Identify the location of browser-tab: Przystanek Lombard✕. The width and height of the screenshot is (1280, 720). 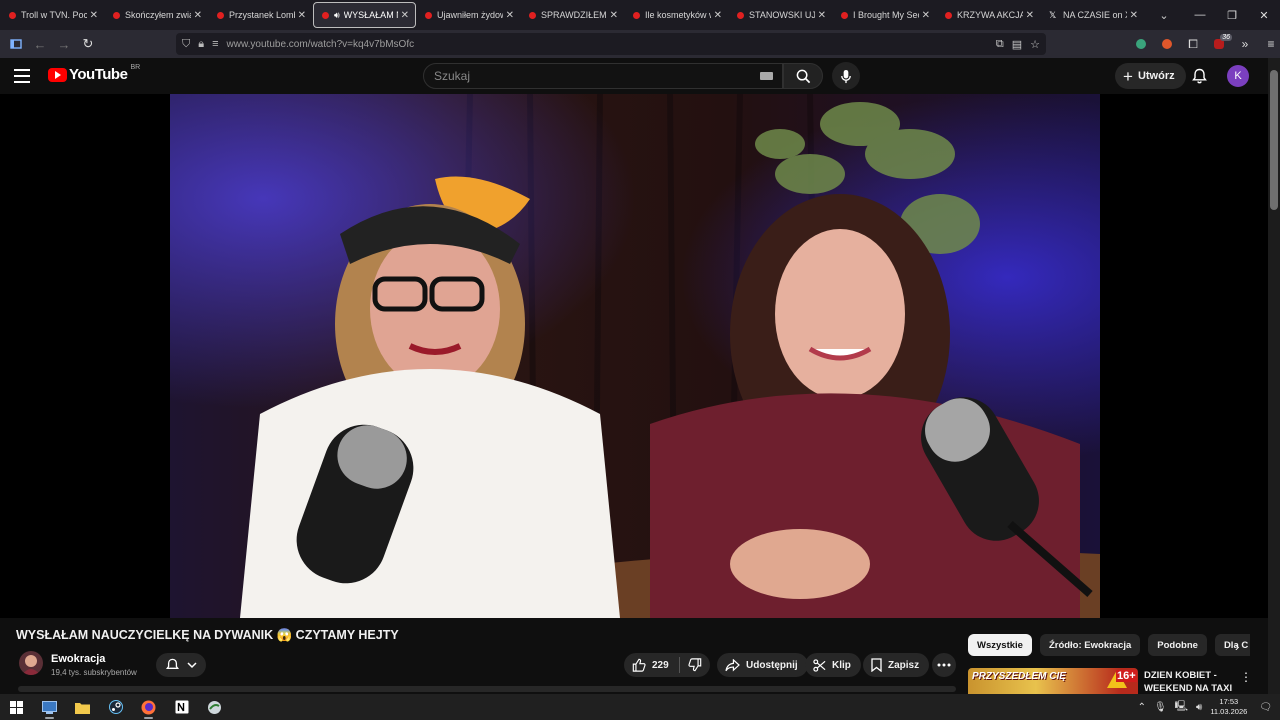
(260, 15).